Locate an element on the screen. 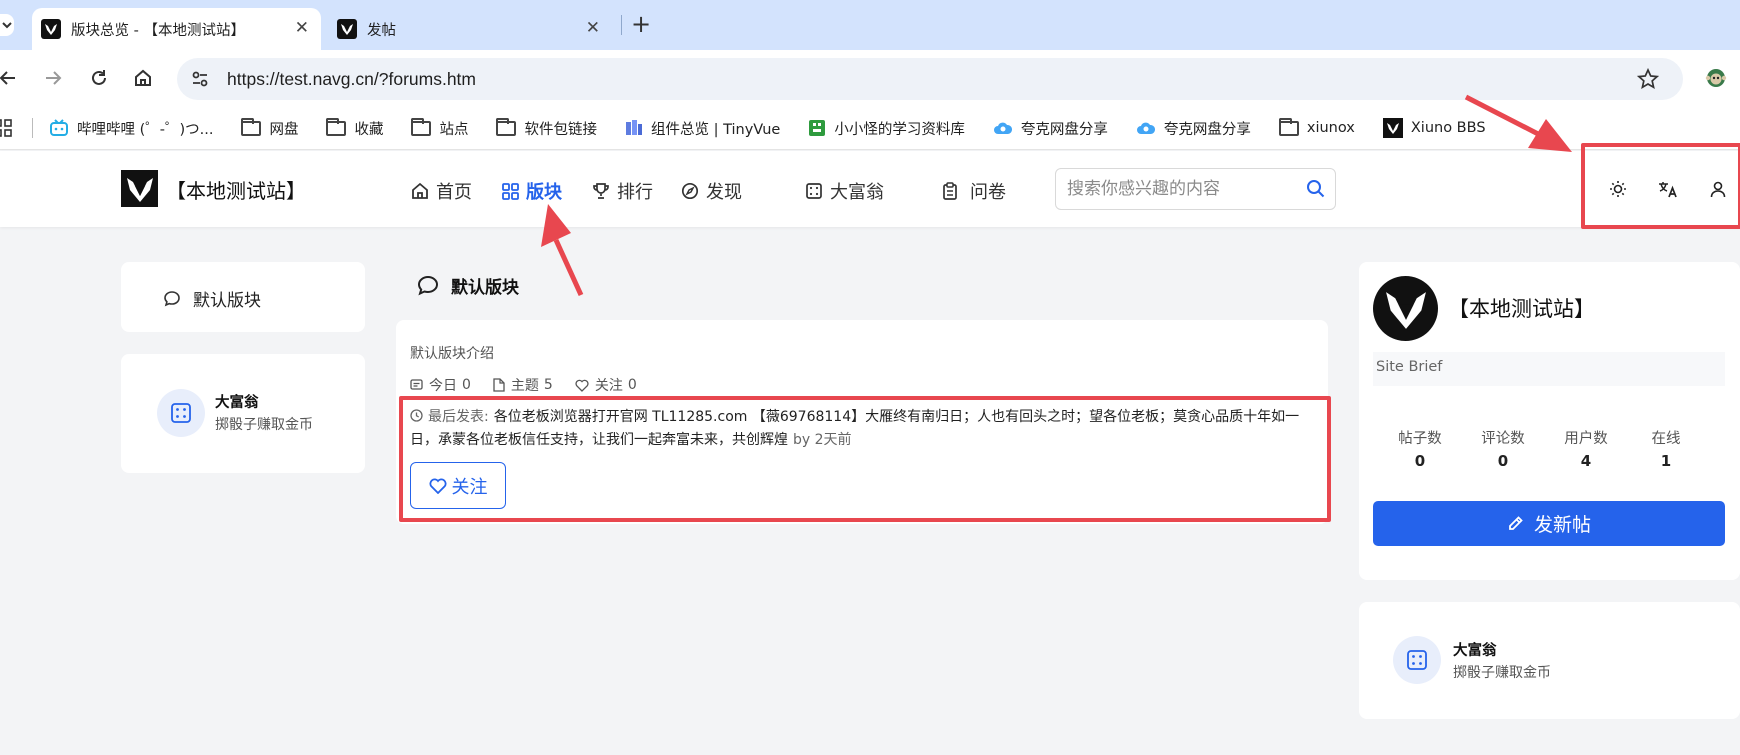  nav-label: 问卷 is located at coordinates (988, 192).